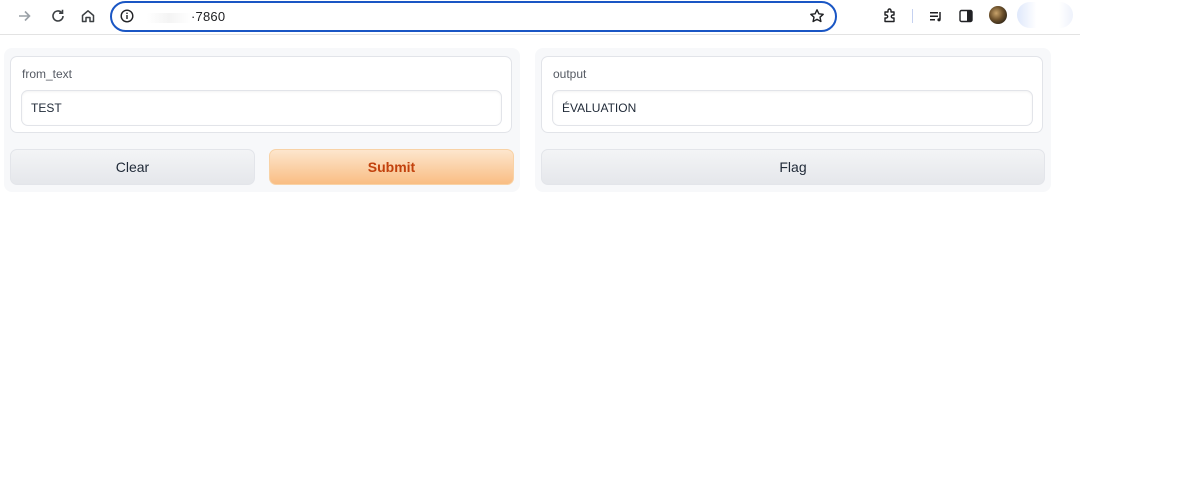 The width and height of the screenshot is (1200, 498). What do you see at coordinates (966, 16) in the screenshot?
I see `side-panel-icon` at bounding box center [966, 16].